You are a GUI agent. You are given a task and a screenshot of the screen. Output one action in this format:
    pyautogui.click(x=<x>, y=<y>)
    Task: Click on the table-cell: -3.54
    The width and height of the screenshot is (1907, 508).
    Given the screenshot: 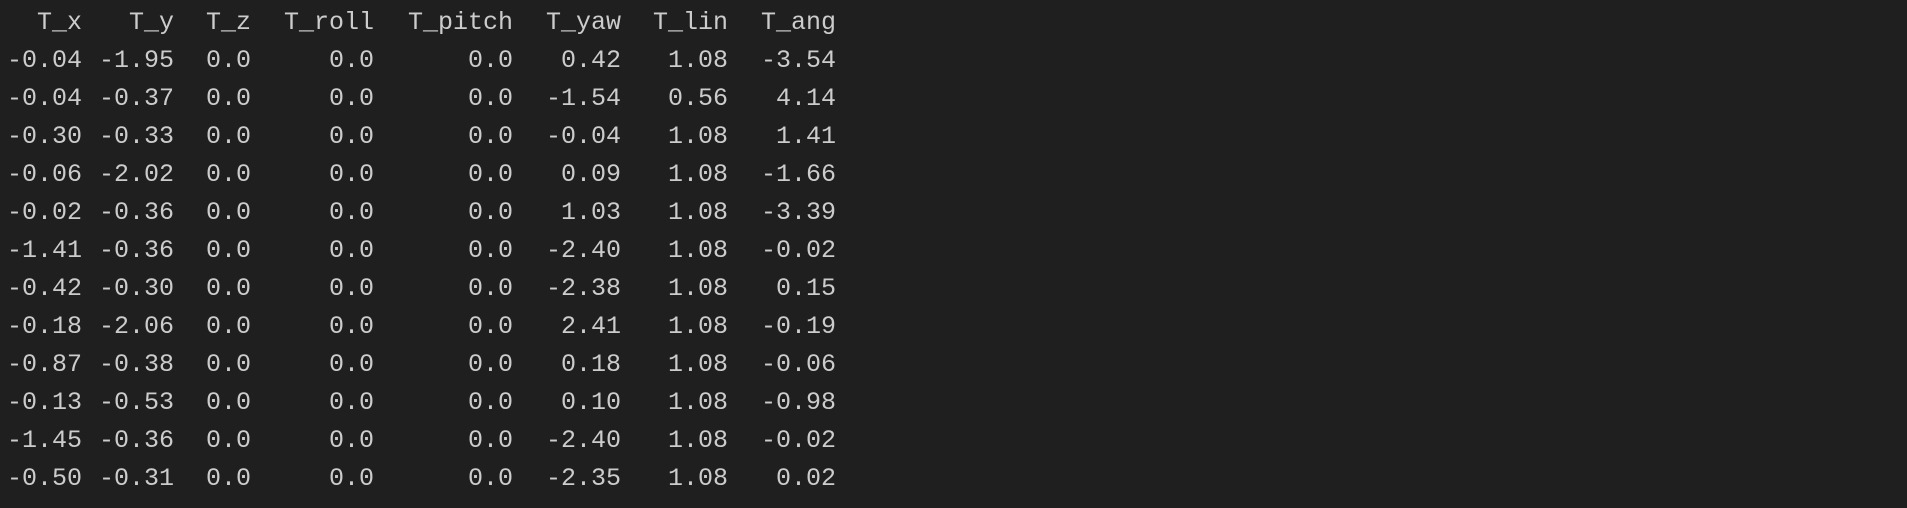 What is the action you would take?
    pyautogui.click(x=798, y=60)
    